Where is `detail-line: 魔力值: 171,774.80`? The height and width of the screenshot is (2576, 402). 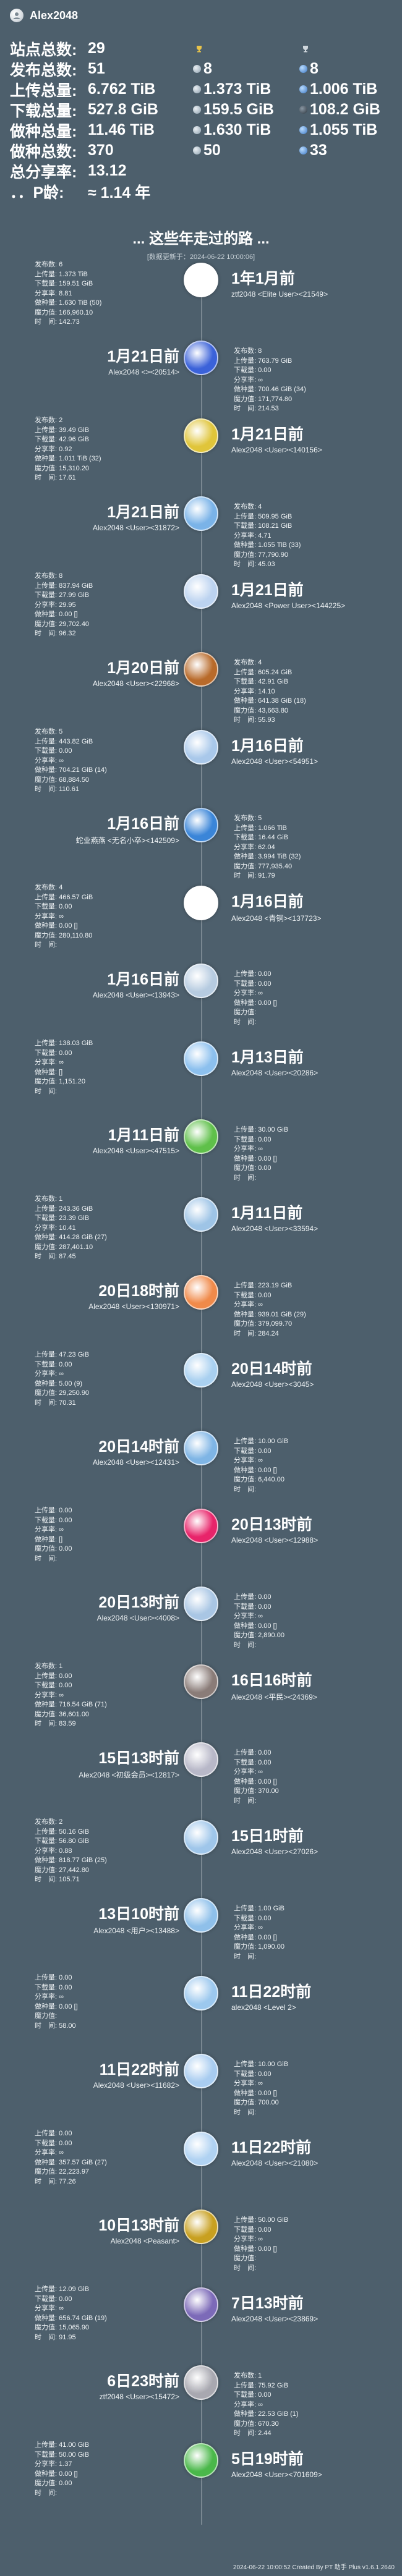 detail-line: 魔力值: 171,774.80 is located at coordinates (263, 399).